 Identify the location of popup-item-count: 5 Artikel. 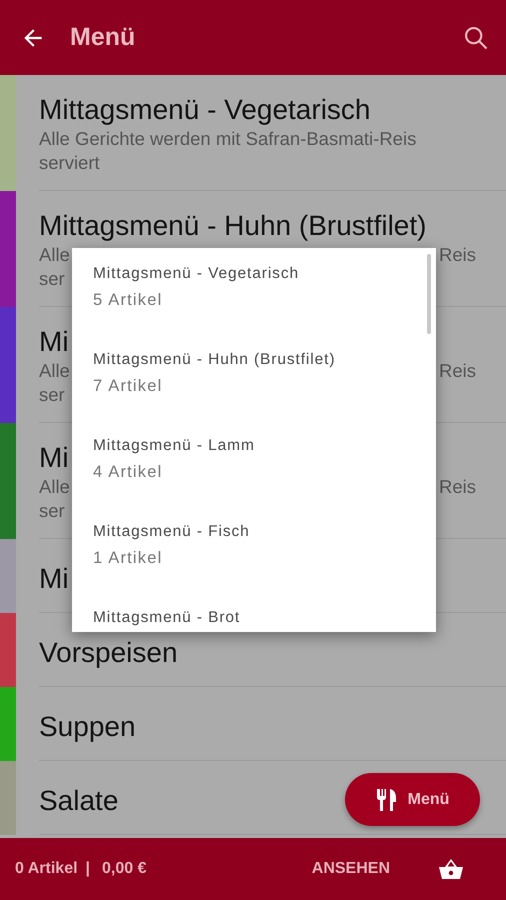
(128, 300).